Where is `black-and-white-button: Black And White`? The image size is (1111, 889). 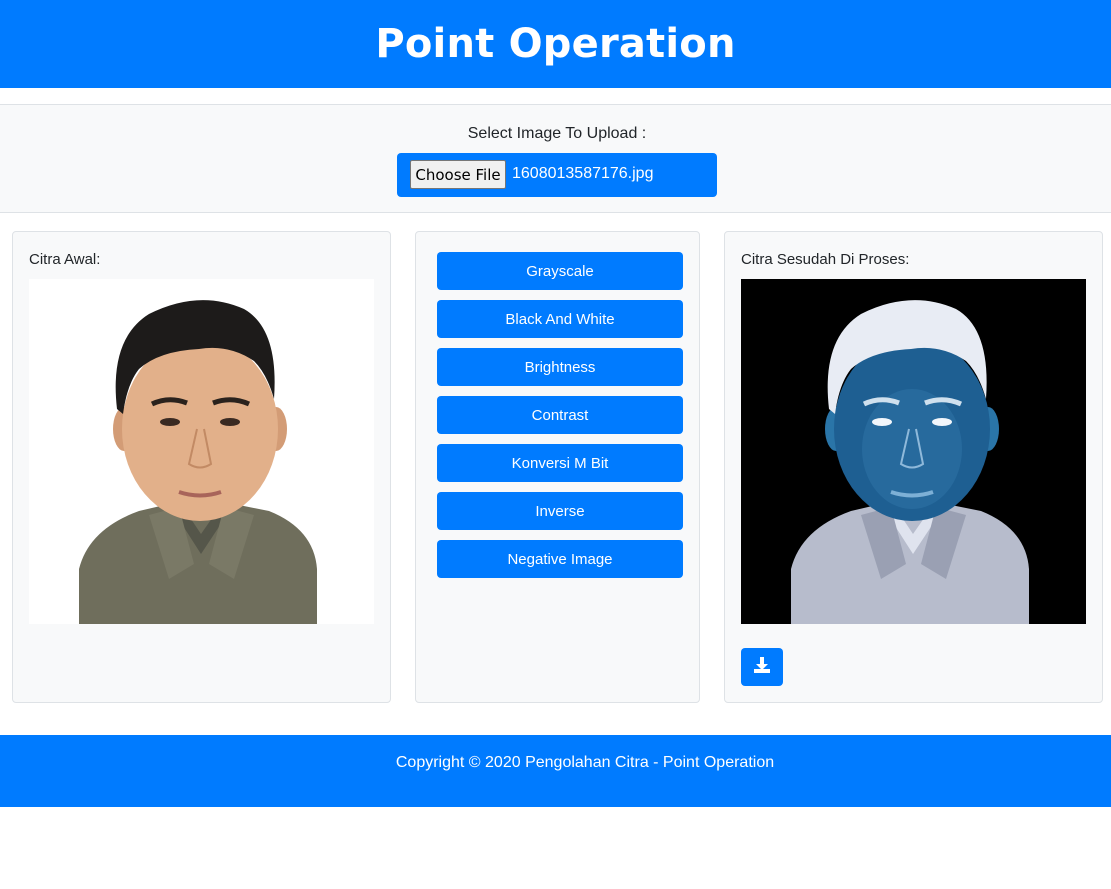 black-and-white-button: Black And White is located at coordinates (560, 319).